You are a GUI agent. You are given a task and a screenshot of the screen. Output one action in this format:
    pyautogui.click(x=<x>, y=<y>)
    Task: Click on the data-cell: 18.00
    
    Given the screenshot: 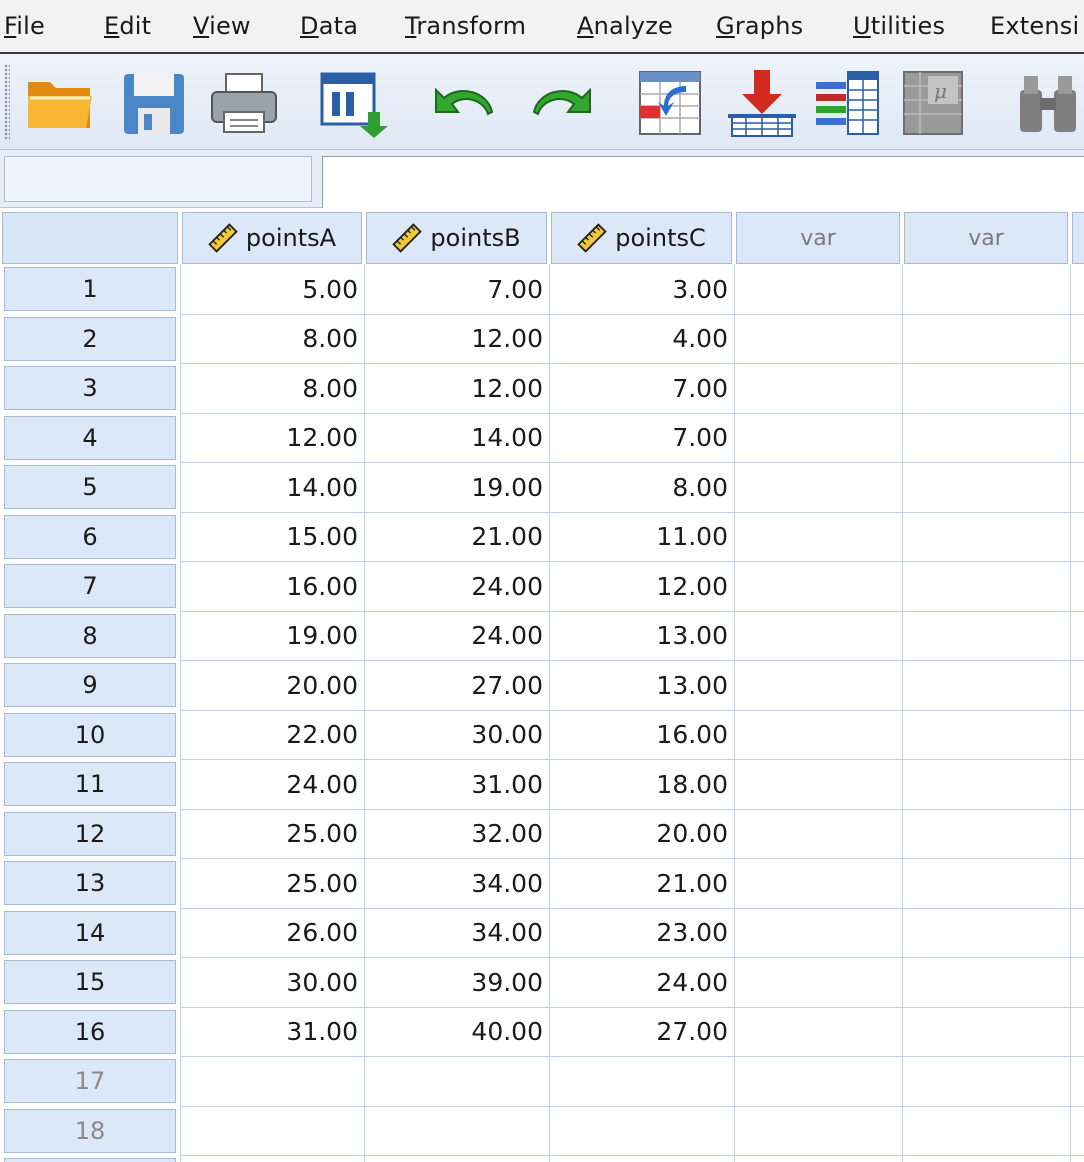 What is the action you would take?
    pyautogui.click(x=641, y=784)
    